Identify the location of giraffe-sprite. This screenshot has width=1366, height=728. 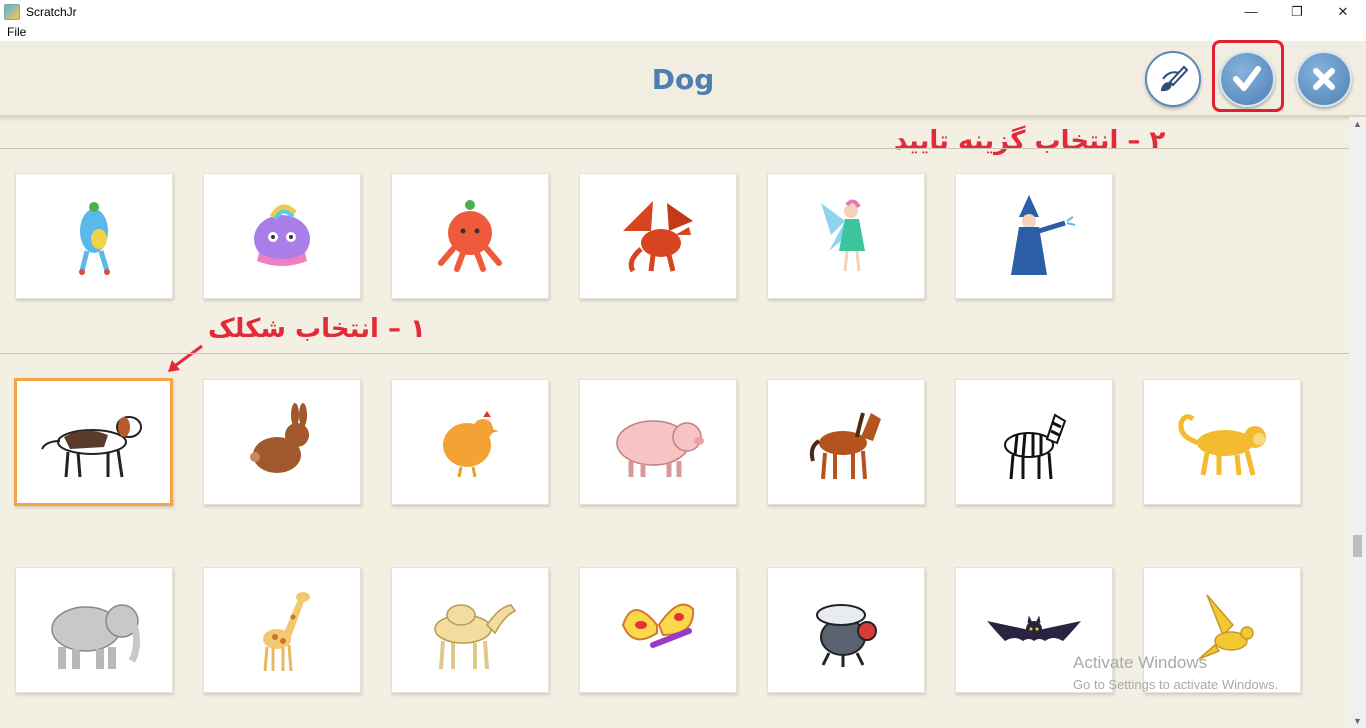
(286, 632).